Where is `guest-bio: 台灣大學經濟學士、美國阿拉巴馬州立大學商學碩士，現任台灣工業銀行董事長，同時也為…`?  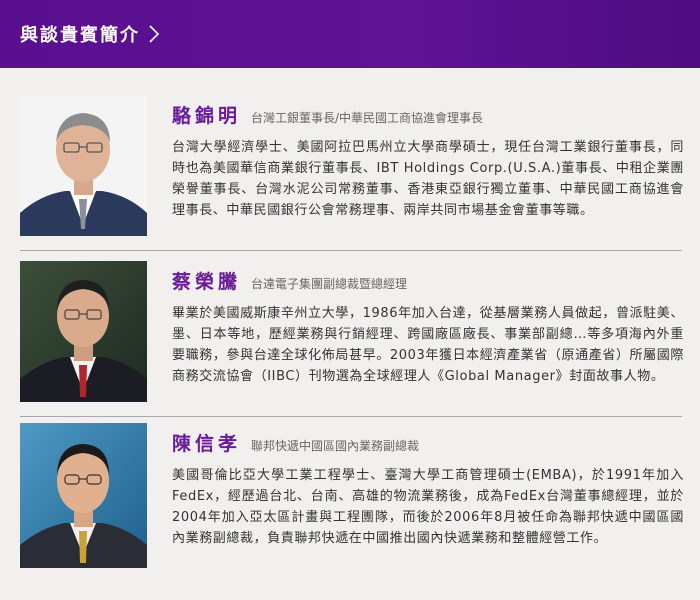
guest-bio: 台灣大學經濟學士、美國阿拉巴馬州立大學商學碩士，現任台灣工業銀行董事長，同時也為… is located at coordinates (428, 179).